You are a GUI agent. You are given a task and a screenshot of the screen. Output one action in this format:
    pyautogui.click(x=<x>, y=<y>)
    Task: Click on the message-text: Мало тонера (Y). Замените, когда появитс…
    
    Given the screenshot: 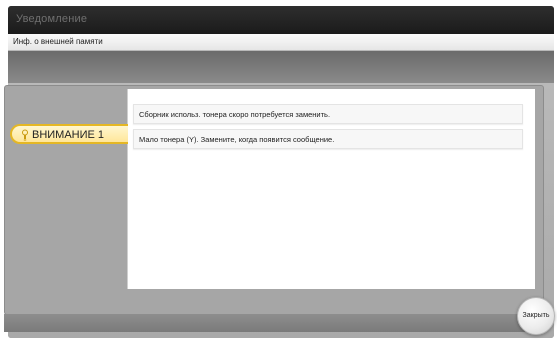 What is the action you would take?
    pyautogui.click(x=237, y=139)
    